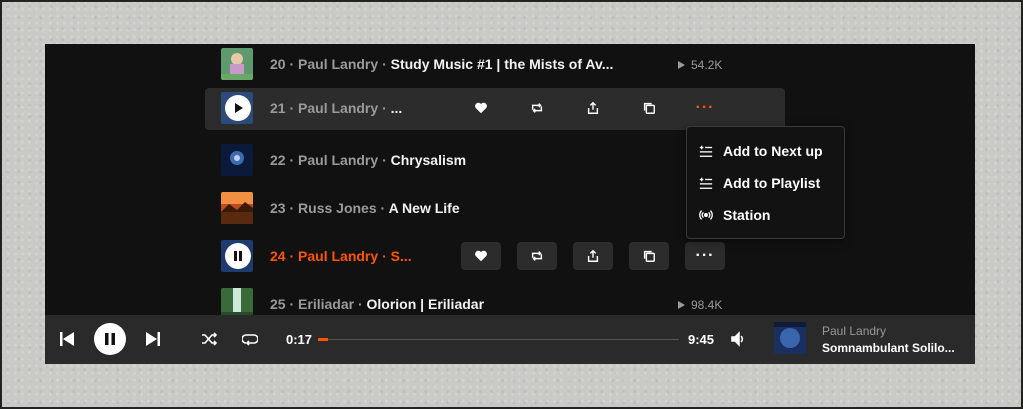 The height and width of the screenshot is (409, 1023). What do you see at coordinates (278, 64) in the screenshot?
I see `track-number: 20` at bounding box center [278, 64].